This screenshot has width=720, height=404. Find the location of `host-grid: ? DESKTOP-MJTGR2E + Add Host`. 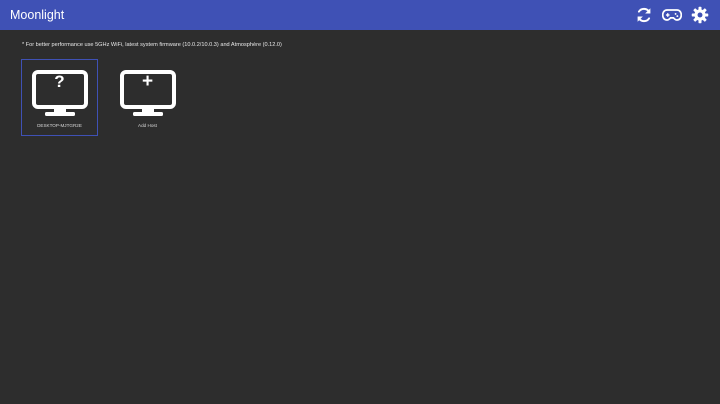

host-grid: ? DESKTOP-MJTGR2E + Add Host is located at coordinates (103, 97).